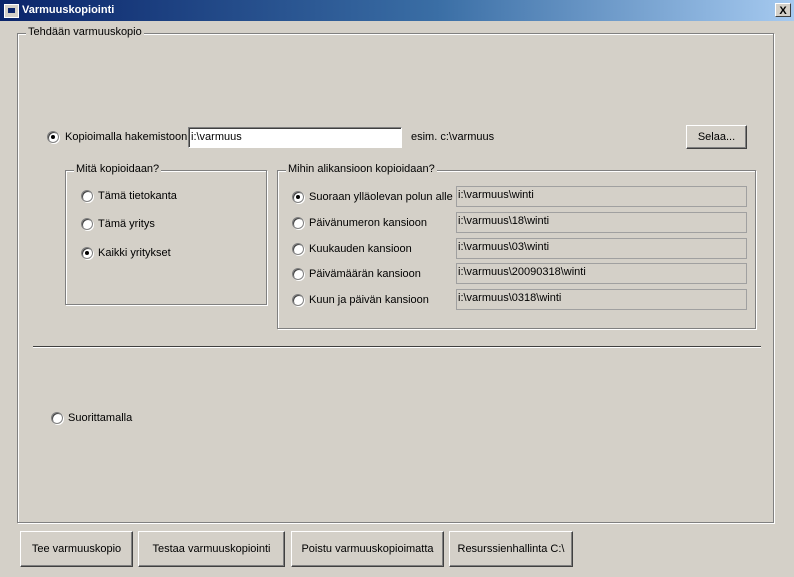 This screenshot has height=577, width=794. What do you see at coordinates (87, 253) in the screenshot?
I see `all-companies-radio` at bounding box center [87, 253].